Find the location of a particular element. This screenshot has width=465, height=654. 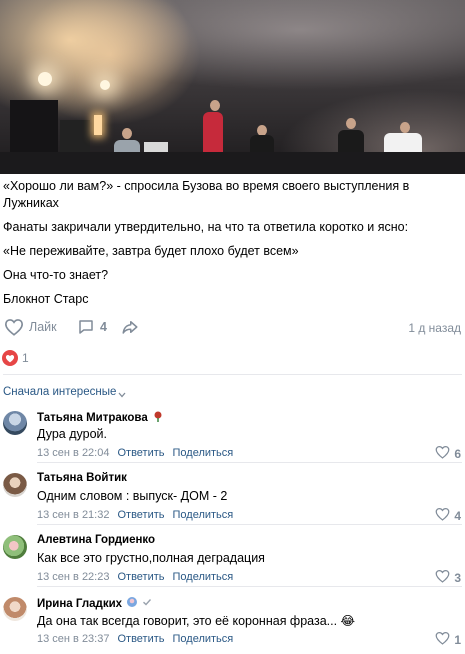

comment-text: Дура дурой. is located at coordinates (72, 434).